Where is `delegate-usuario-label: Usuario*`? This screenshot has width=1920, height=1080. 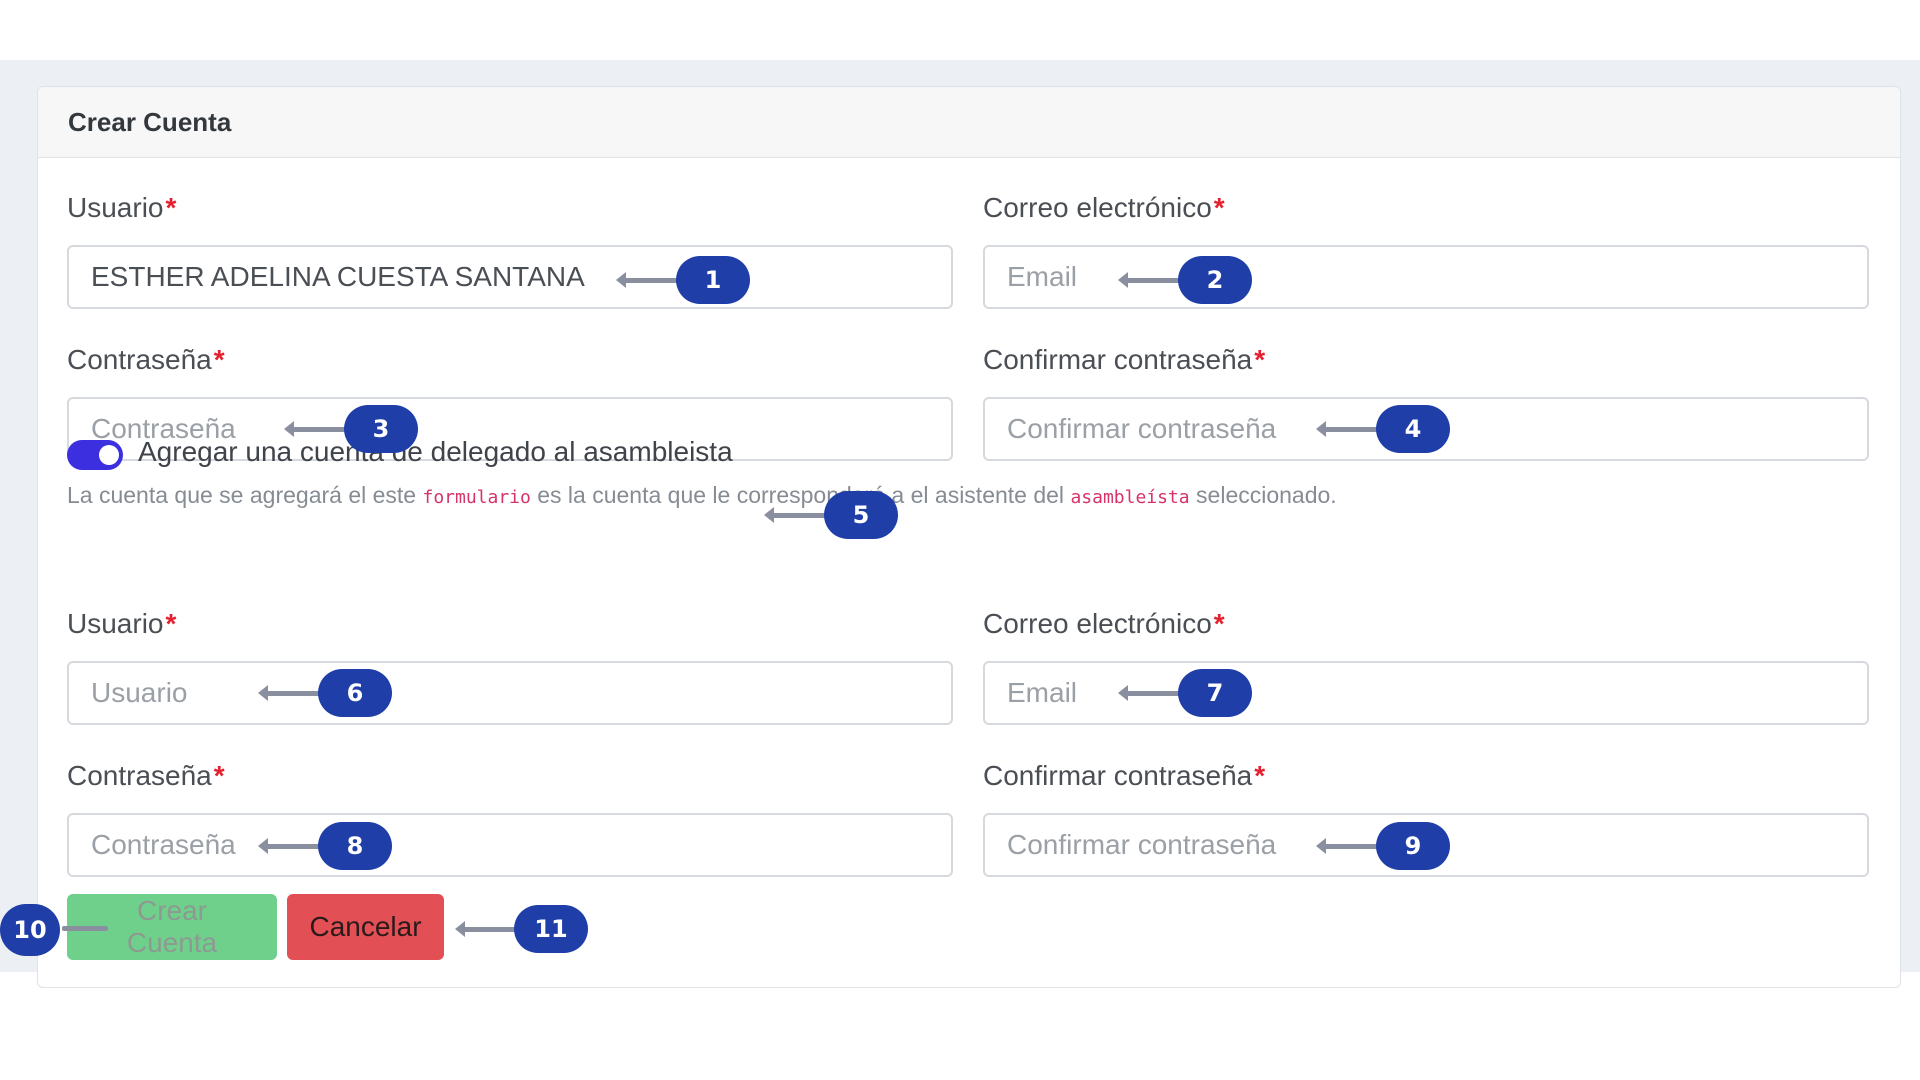 delegate-usuario-label: Usuario* is located at coordinates (121, 624).